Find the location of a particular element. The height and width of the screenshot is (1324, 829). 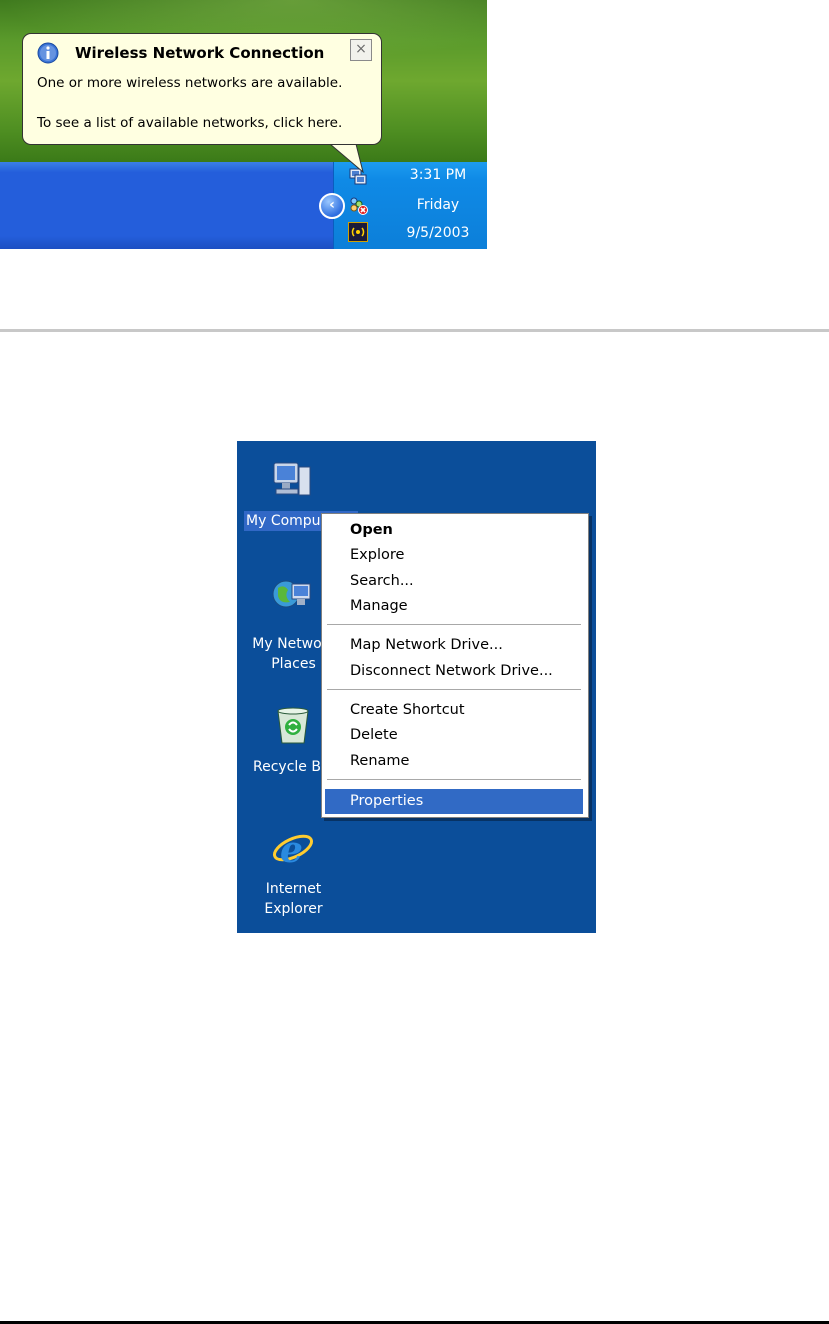

menu-item-properties: Properties is located at coordinates (454, 801).